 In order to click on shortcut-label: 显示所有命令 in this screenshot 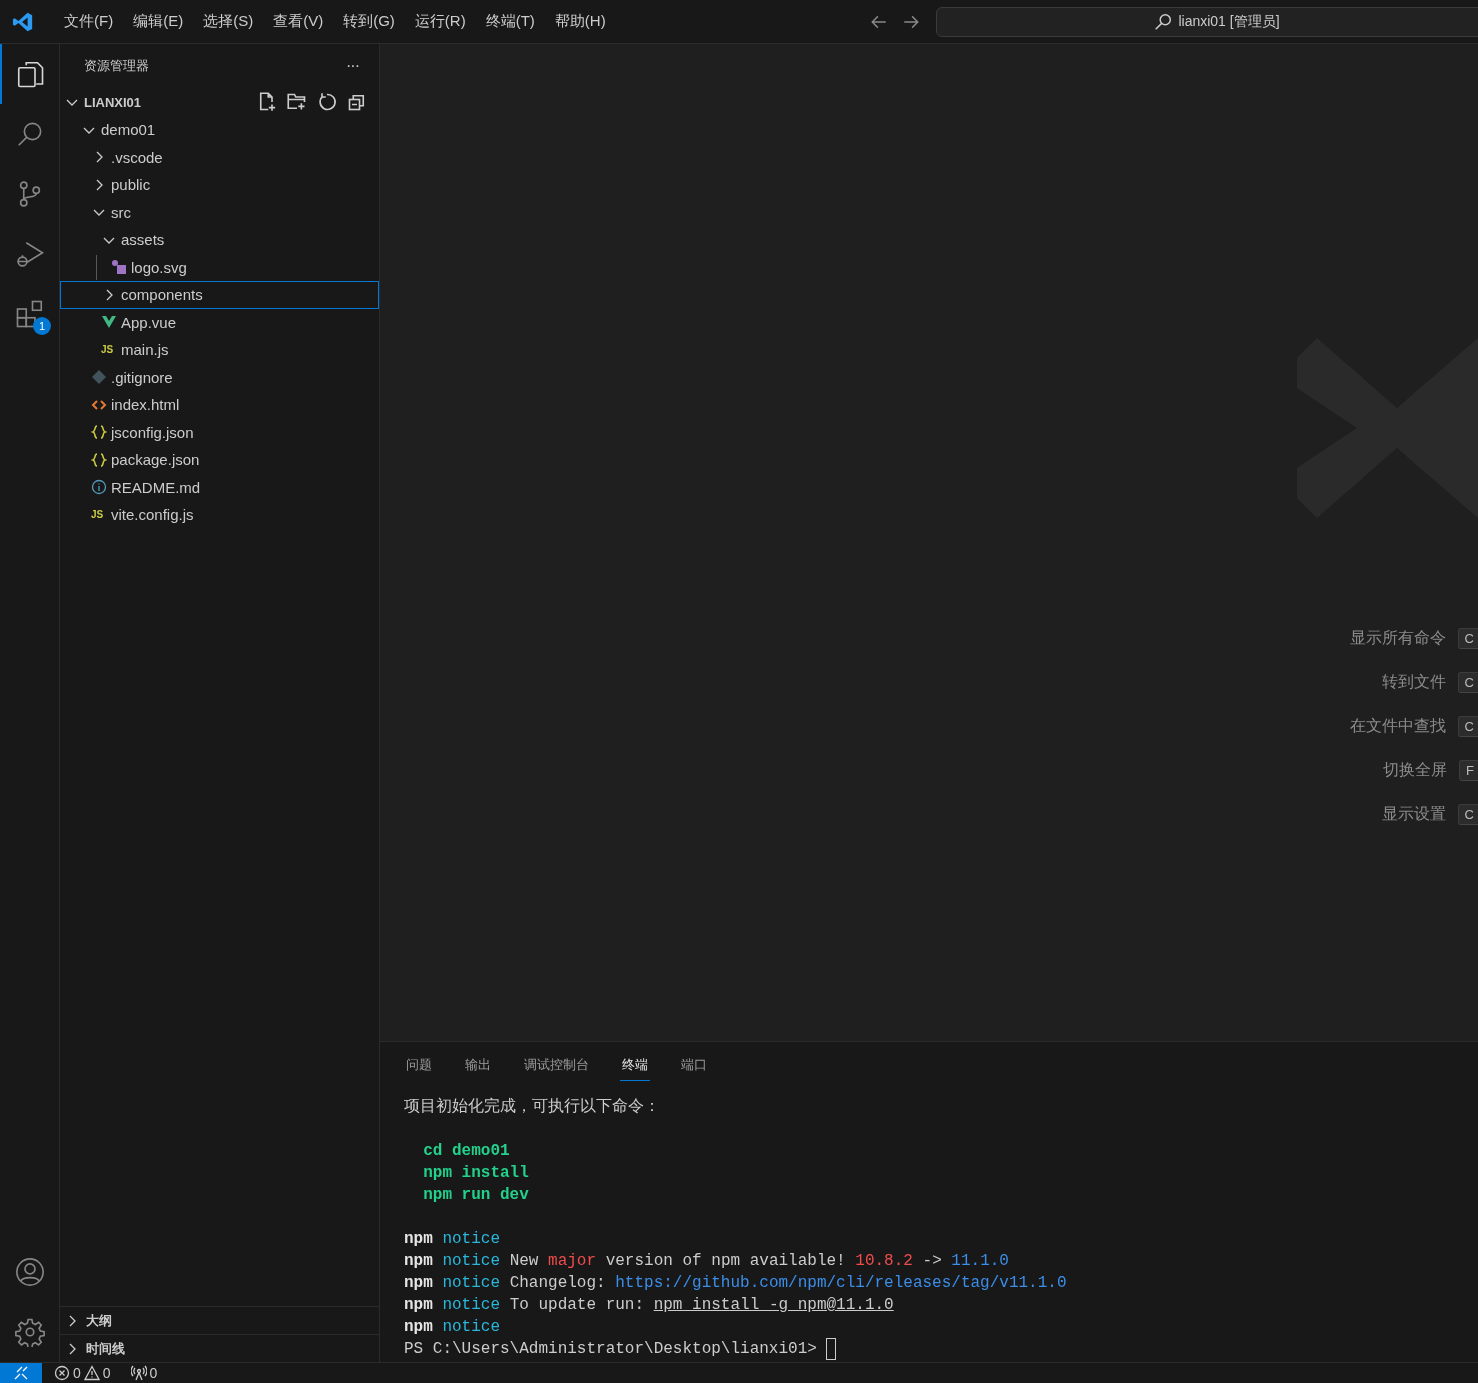, I will do `click(1397, 637)`.